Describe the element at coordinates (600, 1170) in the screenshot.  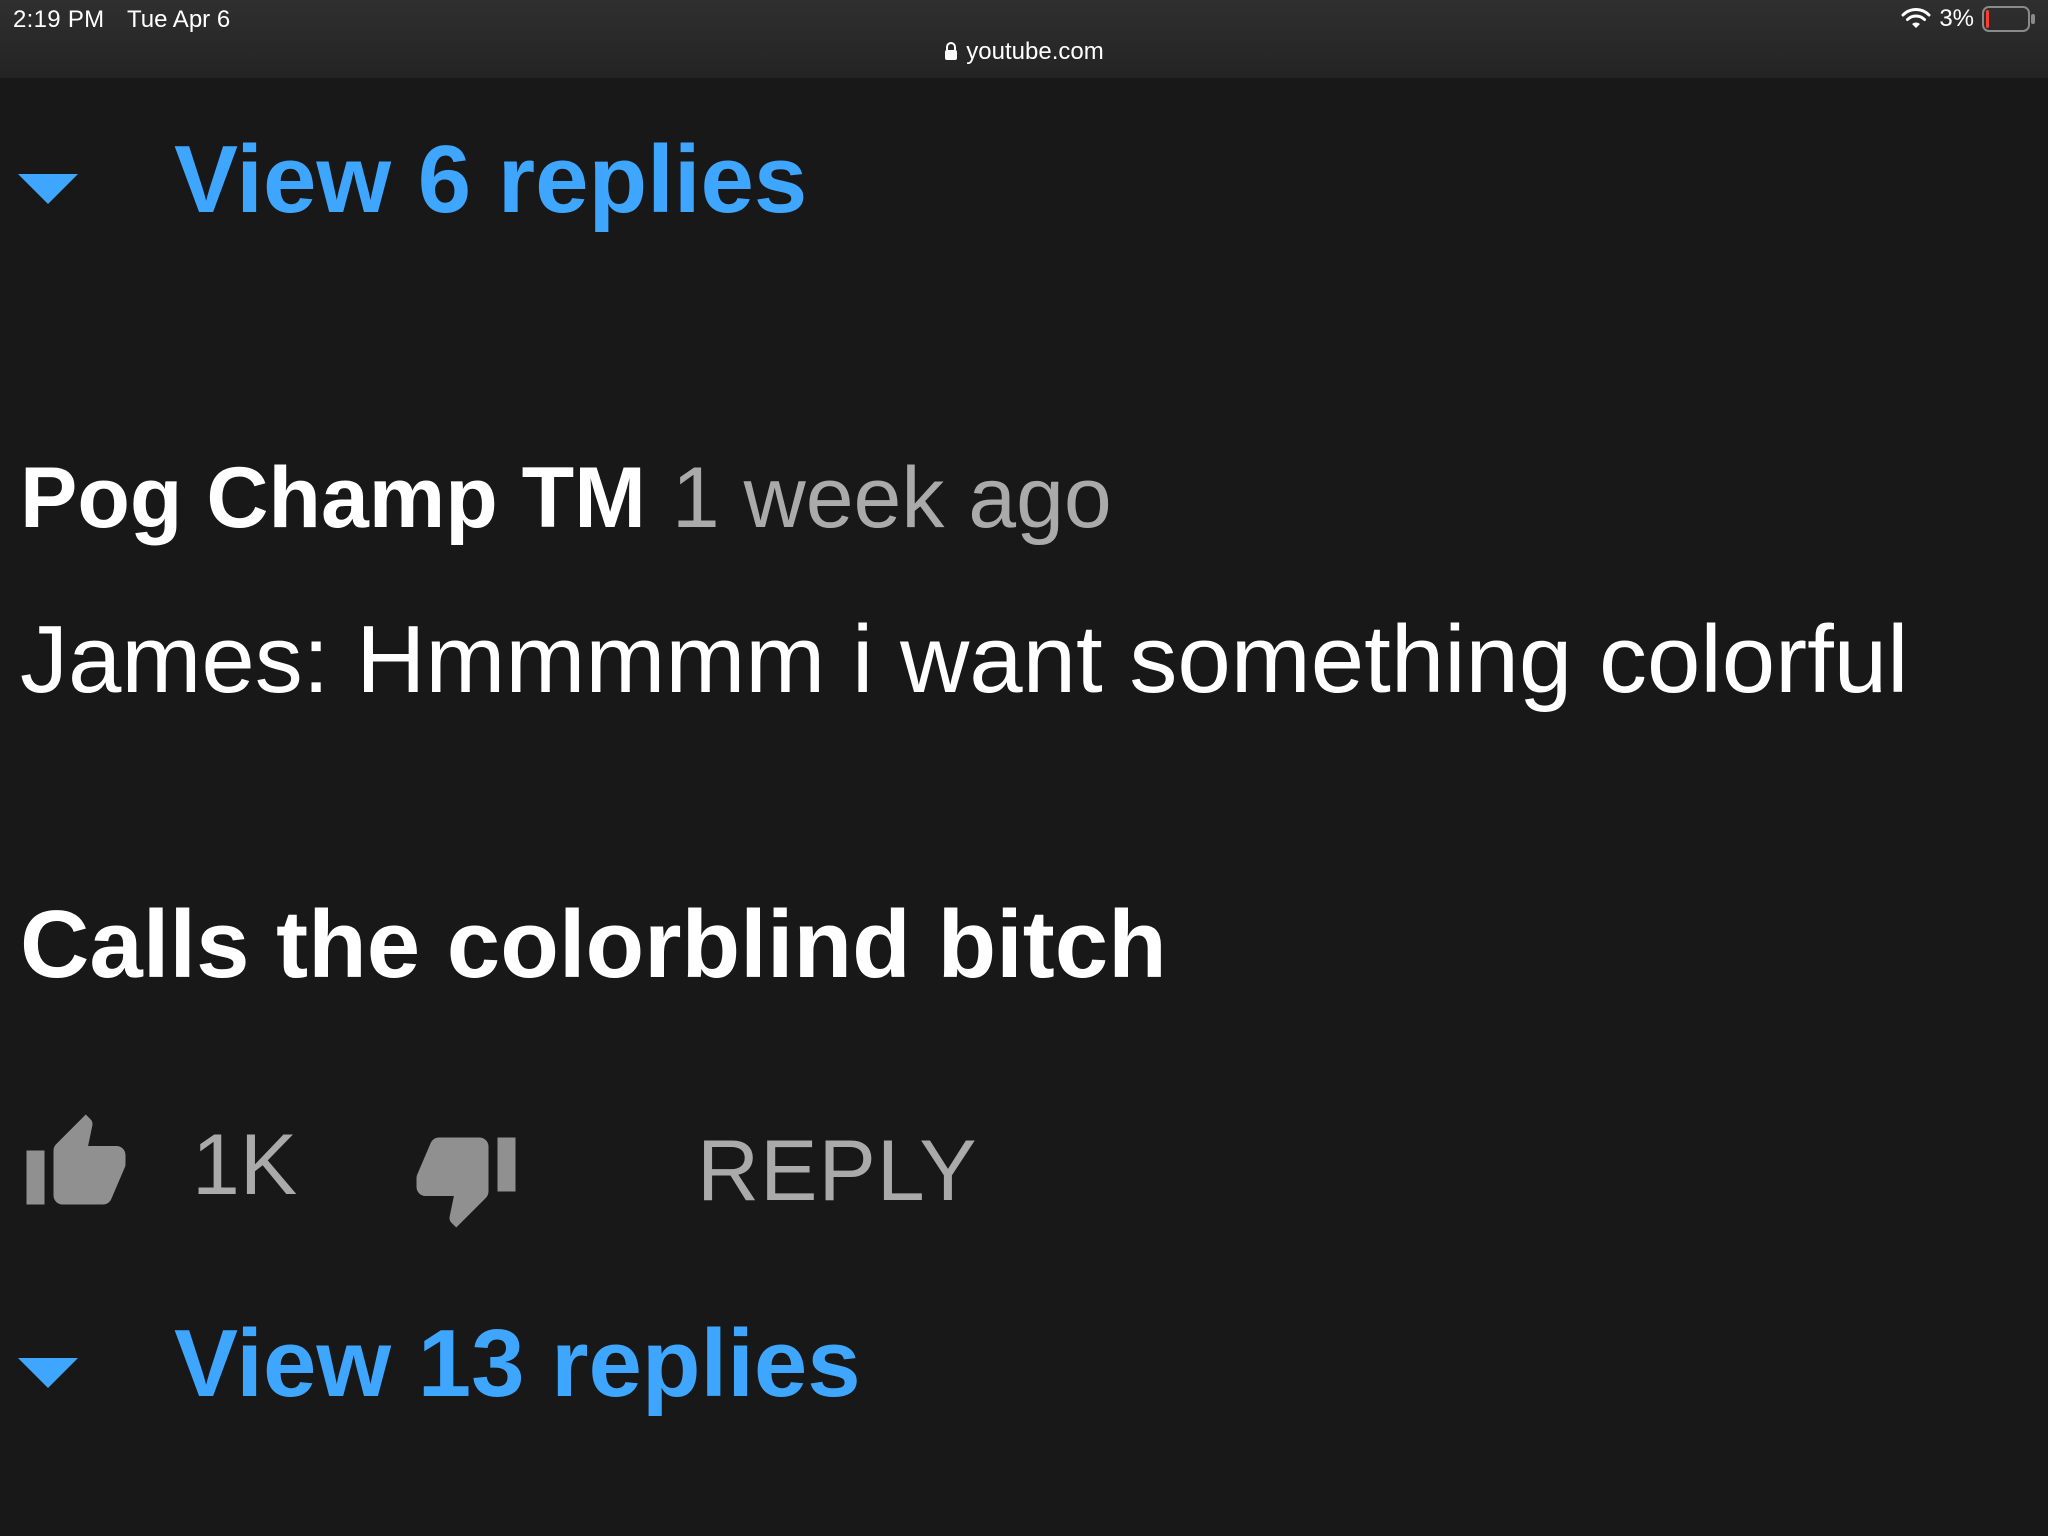
I see `comment-action-bar: 1K REPLY` at that location.